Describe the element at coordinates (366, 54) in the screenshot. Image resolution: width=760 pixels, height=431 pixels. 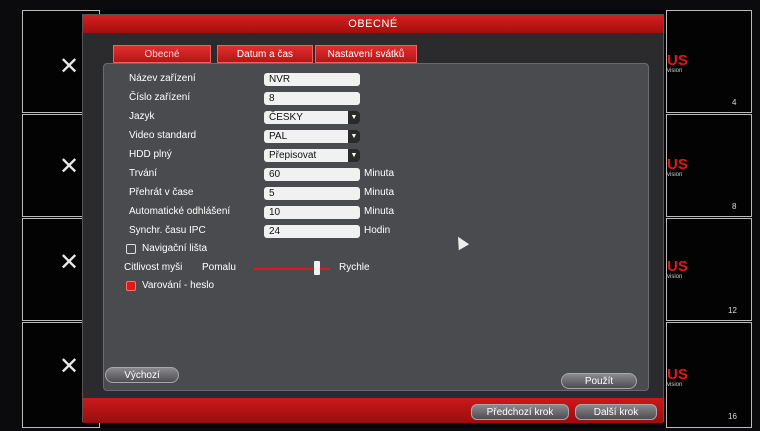
I see `tab-holiday-settings: Nastavení svátků` at that location.